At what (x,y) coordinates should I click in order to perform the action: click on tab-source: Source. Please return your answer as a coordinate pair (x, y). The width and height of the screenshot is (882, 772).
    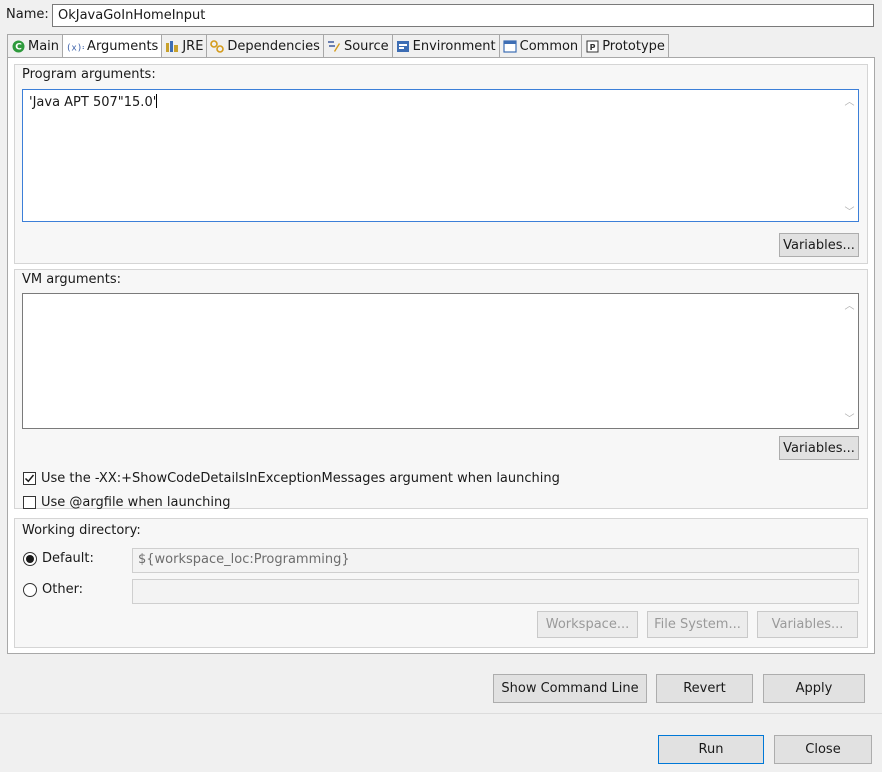
    Looking at the image, I should click on (357, 46).